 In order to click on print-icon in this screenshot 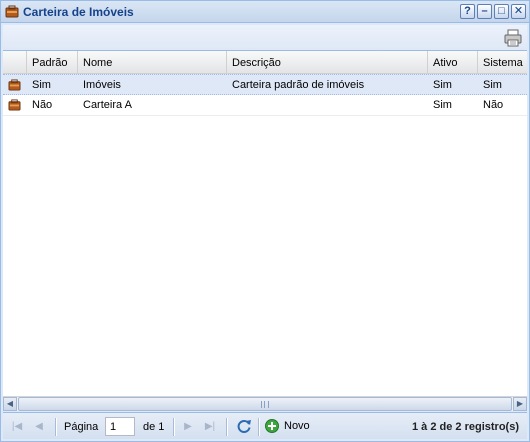, I will do `click(513, 38)`.